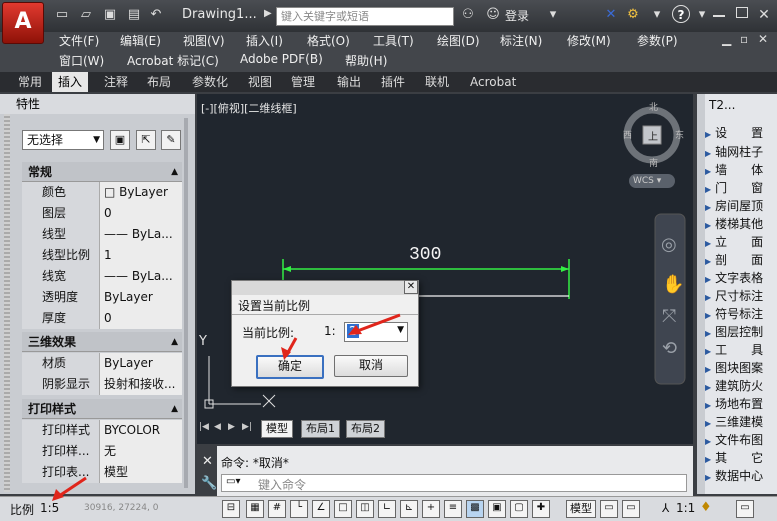  I want to click on palette-item: ▶ 尺寸标注, so click(741, 296).